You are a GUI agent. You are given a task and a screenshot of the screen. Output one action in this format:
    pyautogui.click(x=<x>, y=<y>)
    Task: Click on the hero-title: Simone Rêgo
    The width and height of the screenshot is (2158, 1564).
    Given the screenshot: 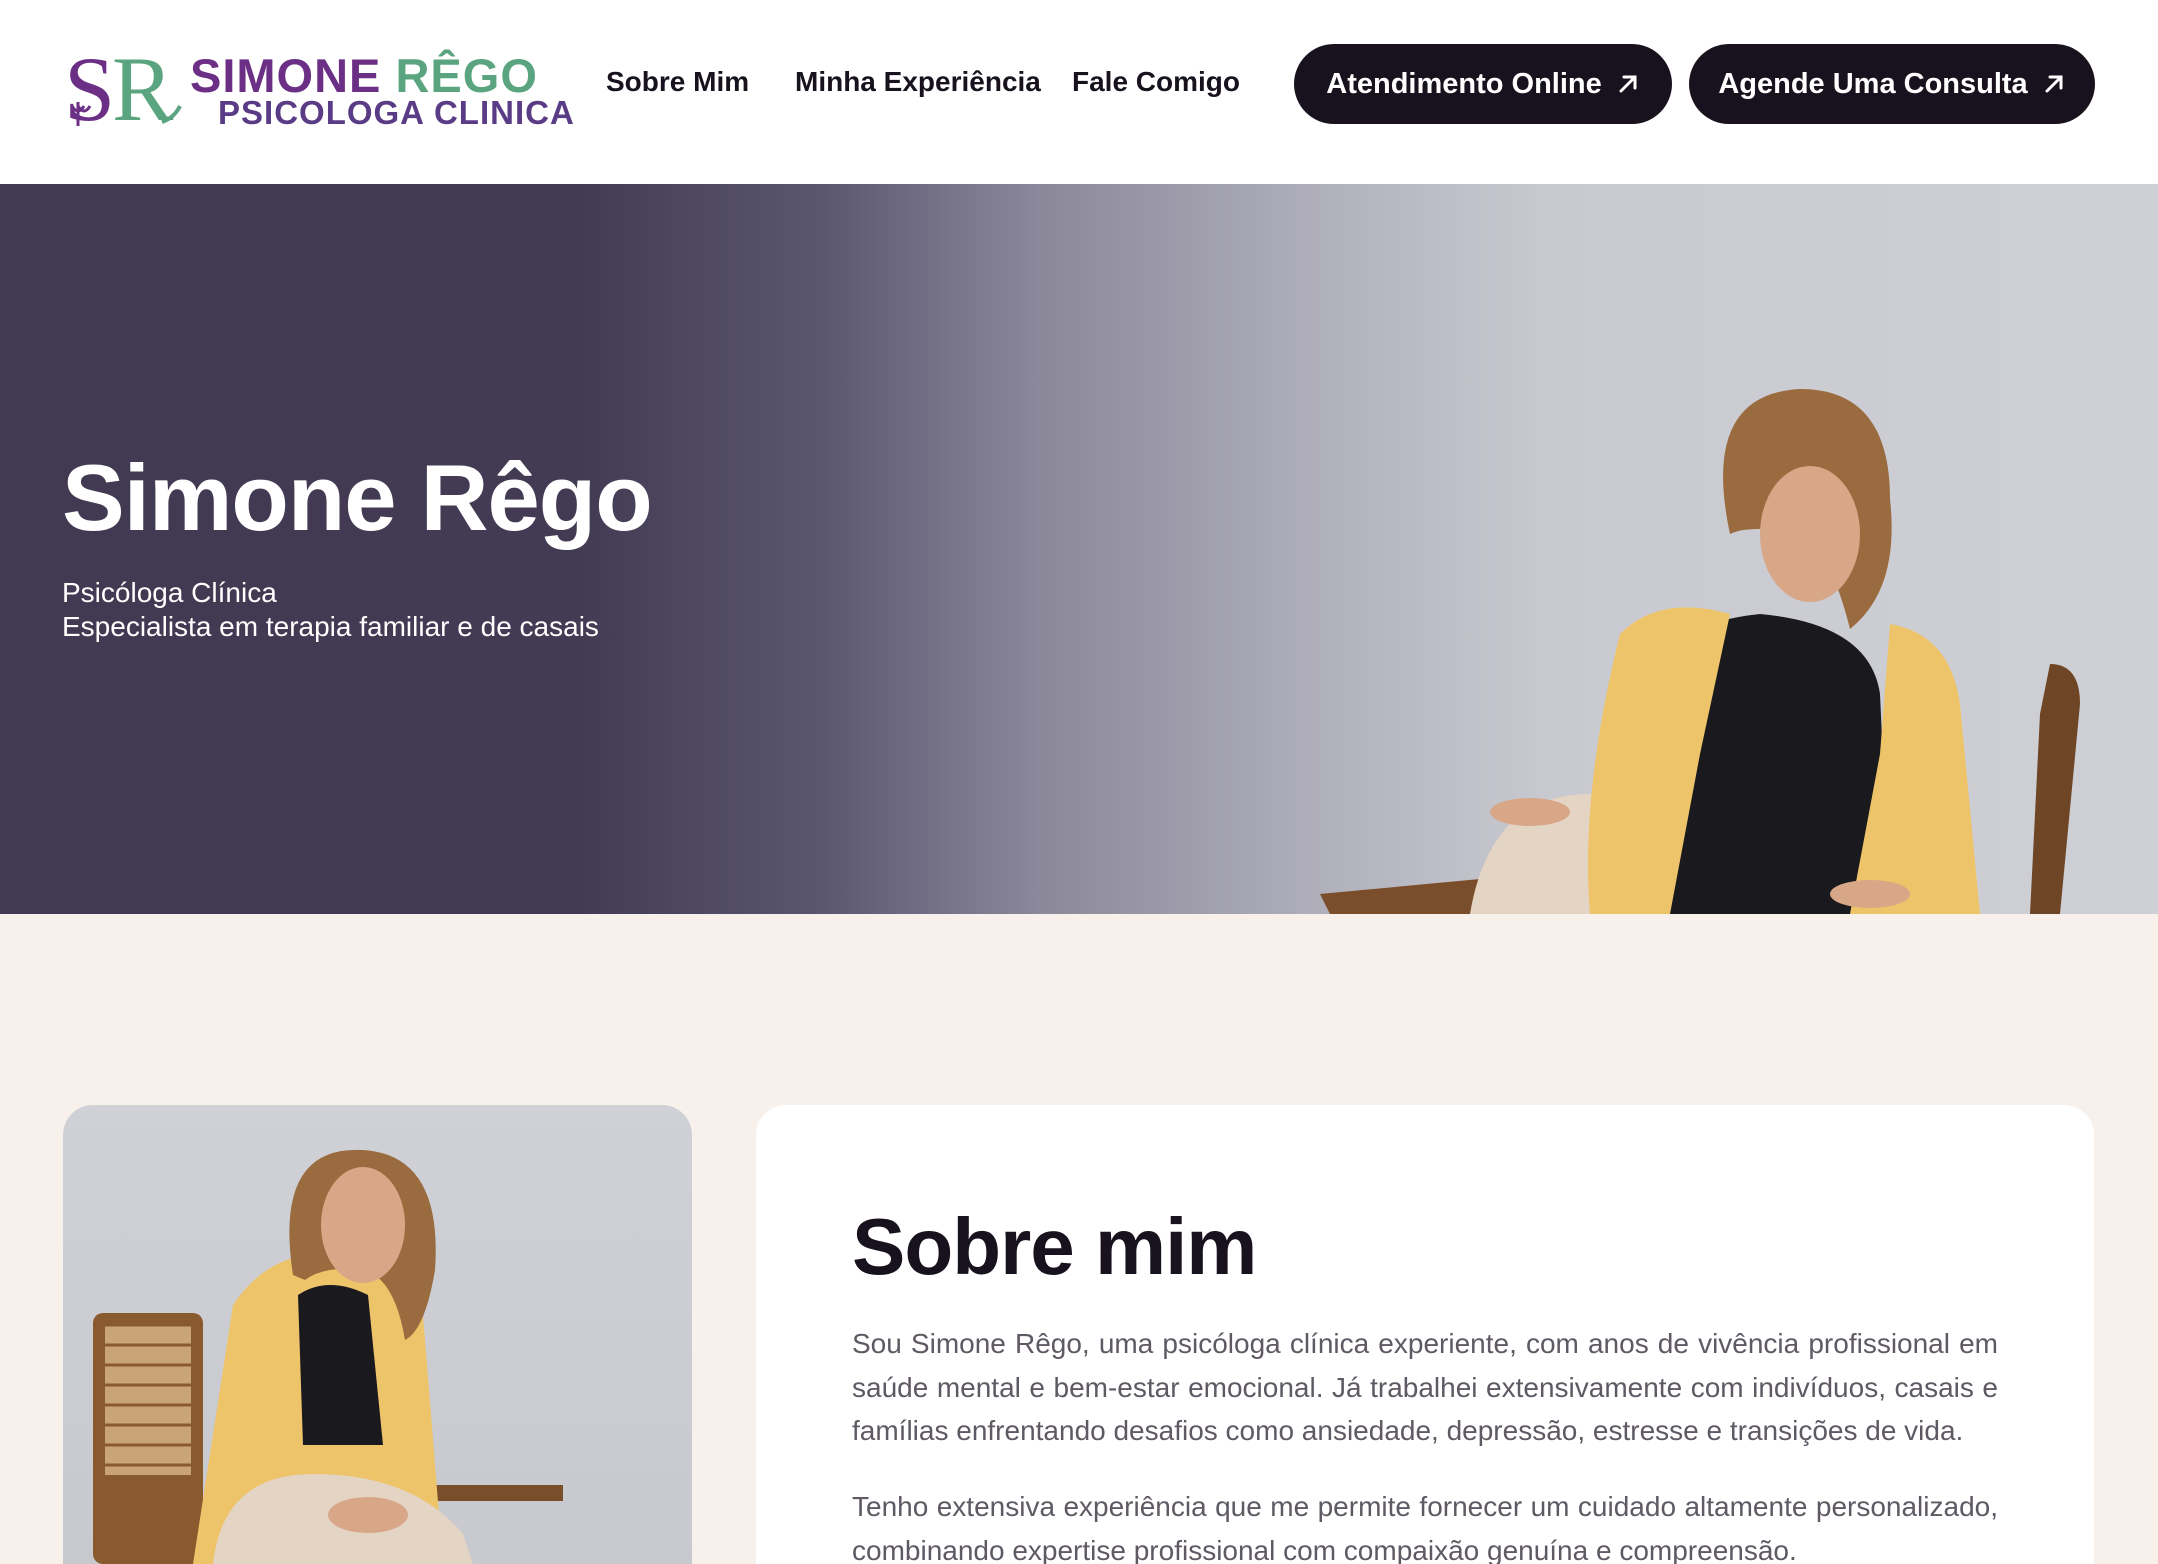 What is the action you would take?
    pyautogui.click(x=357, y=497)
    